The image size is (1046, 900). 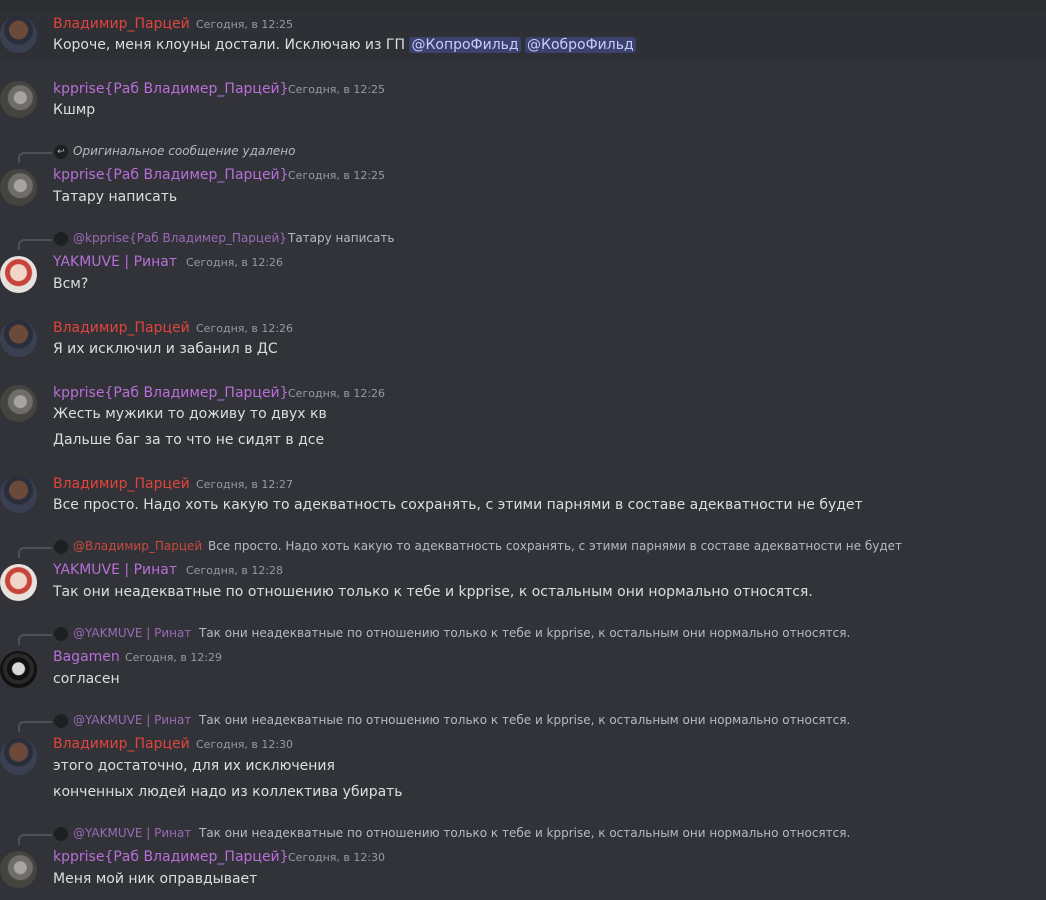 I want to click on reply-text: Татару написать, so click(x=341, y=238).